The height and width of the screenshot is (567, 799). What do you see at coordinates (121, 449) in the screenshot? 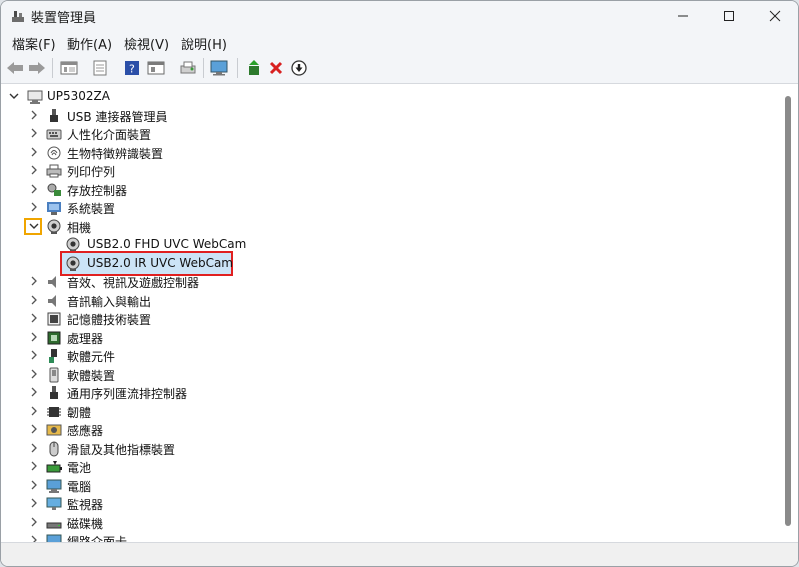
I see `tree-category-label: 滑鼠及其他指標裝置` at bounding box center [121, 449].